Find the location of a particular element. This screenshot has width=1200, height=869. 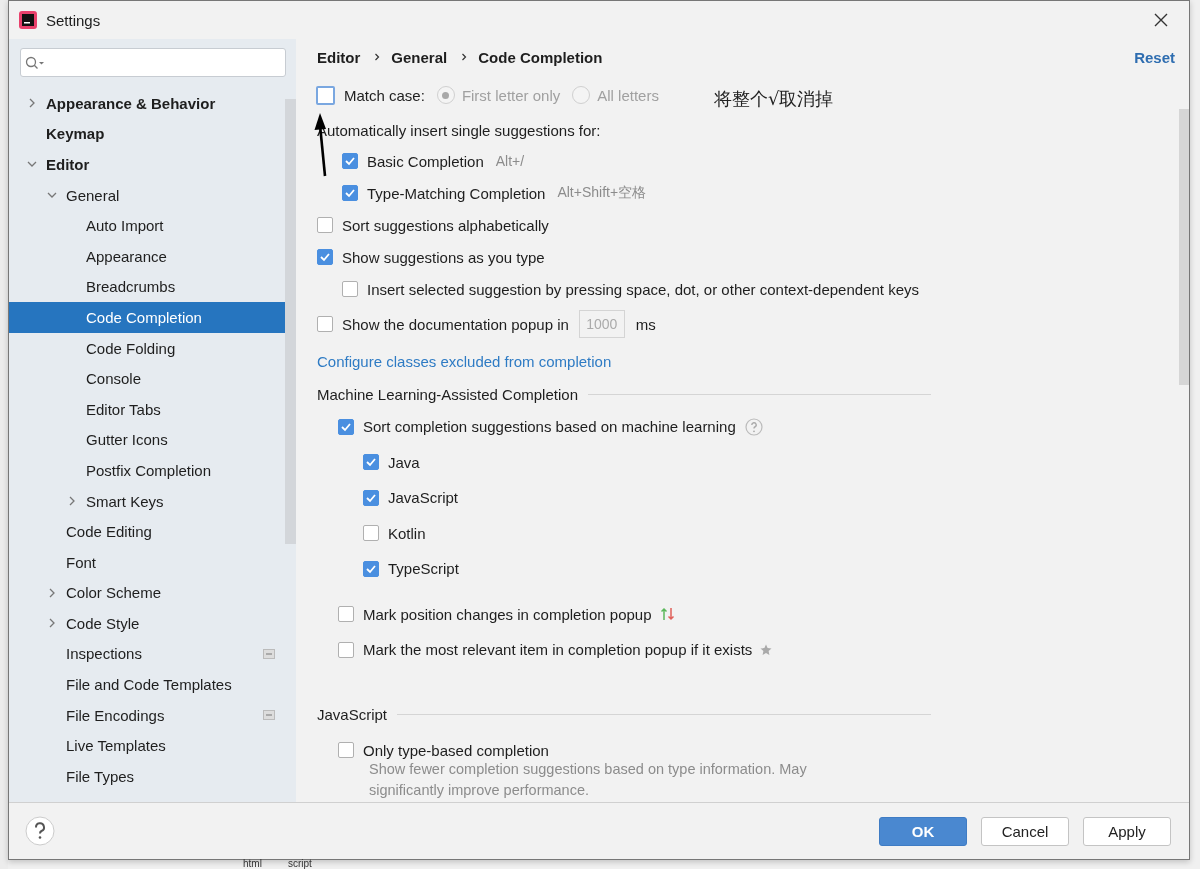

tree-item: Smart Keys is located at coordinates (147, 501).